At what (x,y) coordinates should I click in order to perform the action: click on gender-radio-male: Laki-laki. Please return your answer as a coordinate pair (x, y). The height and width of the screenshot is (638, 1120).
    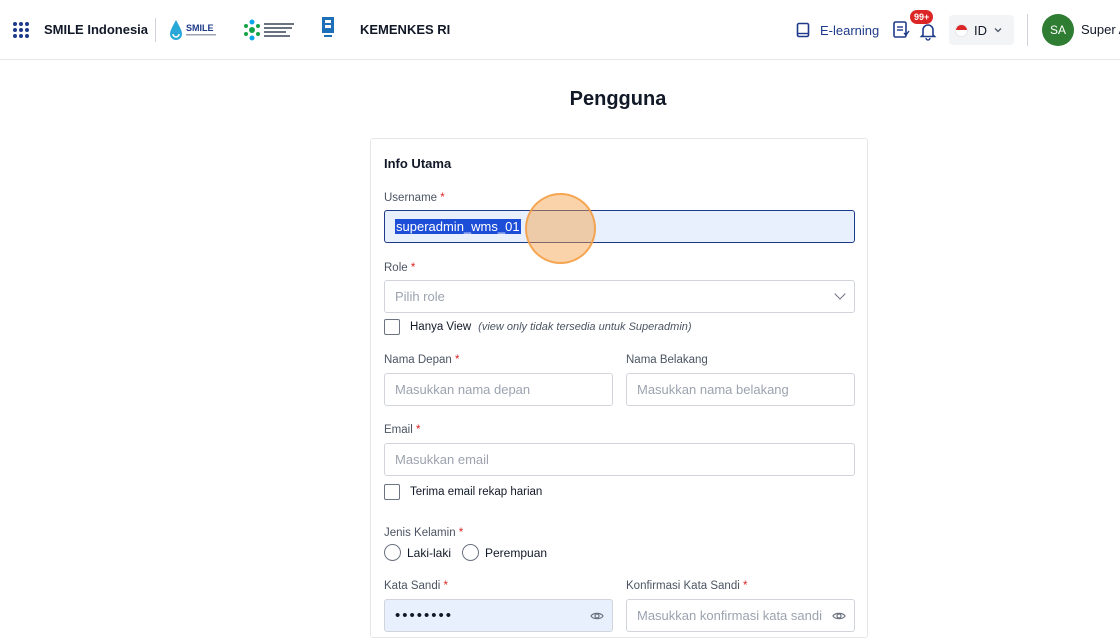
    Looking at the image, I should click on (417, 552).